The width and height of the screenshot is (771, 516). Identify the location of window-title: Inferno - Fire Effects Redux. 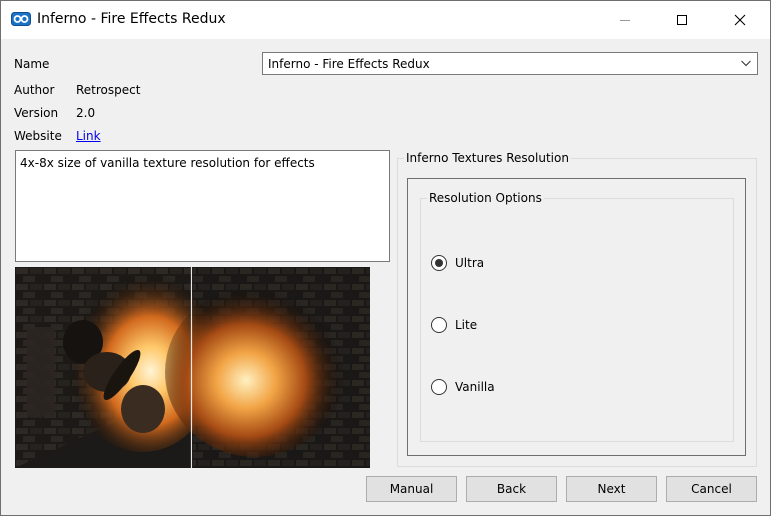
(131, 19).